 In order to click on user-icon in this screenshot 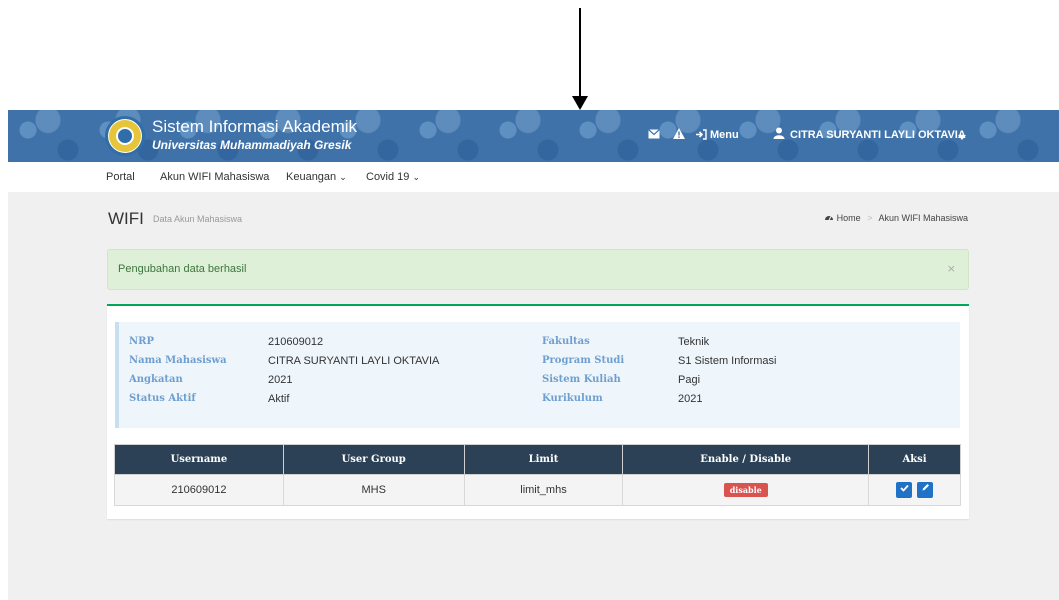, I will do `click(779, 134)`.